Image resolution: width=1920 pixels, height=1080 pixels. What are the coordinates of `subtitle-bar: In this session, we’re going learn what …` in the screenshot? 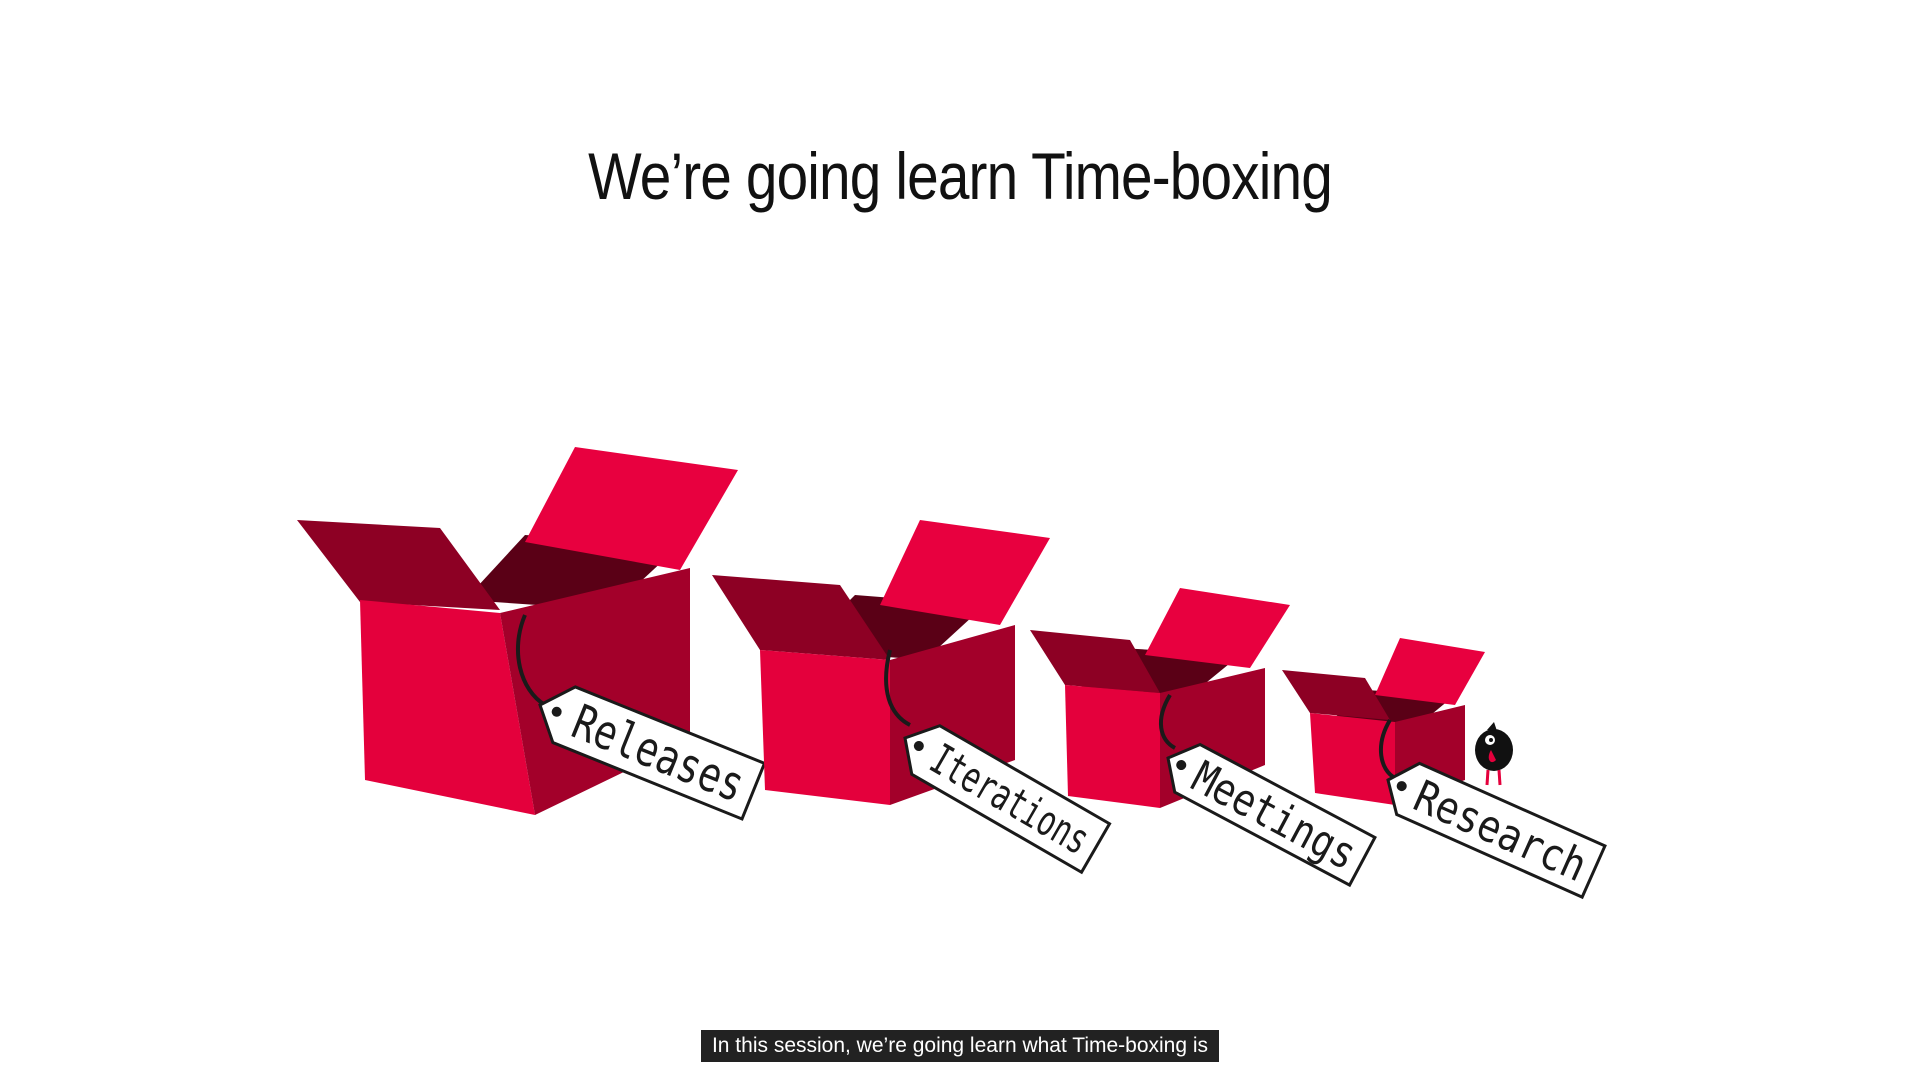 It's located at (960, 1046).